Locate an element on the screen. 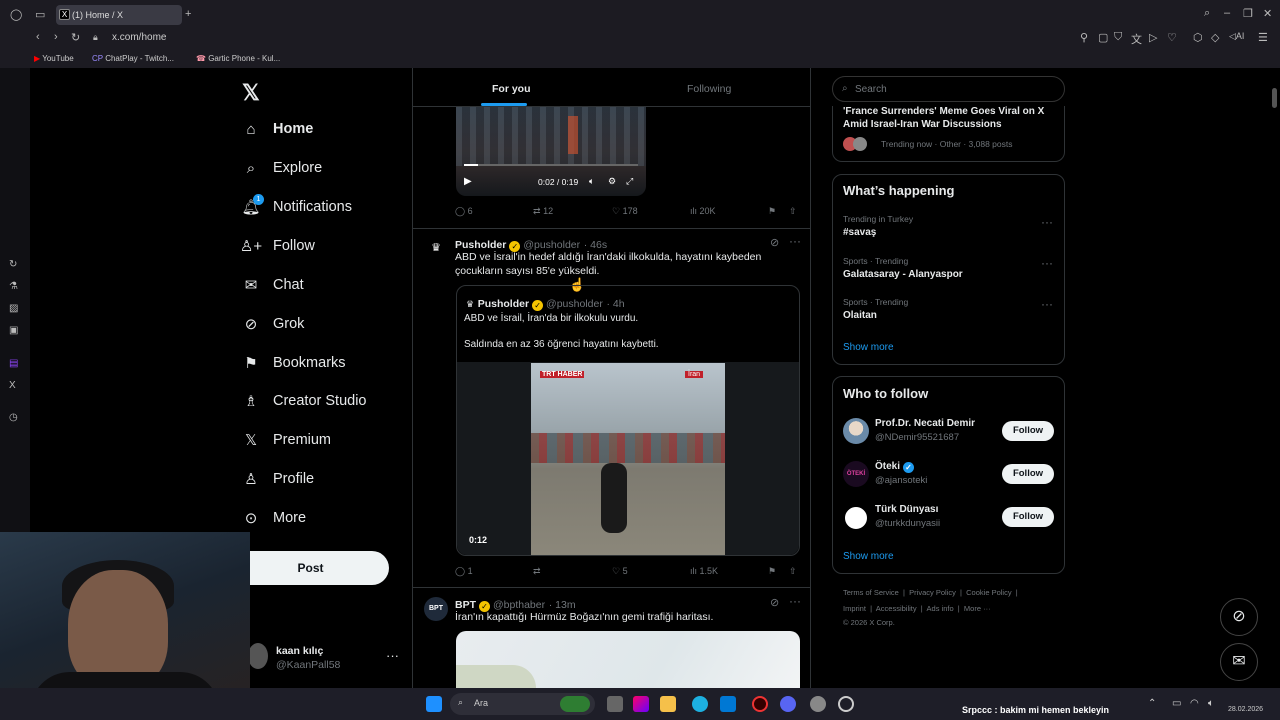 This screenshot has width=1280, height=720. views-button: ılı 20K is located at coordinates (703, 211).